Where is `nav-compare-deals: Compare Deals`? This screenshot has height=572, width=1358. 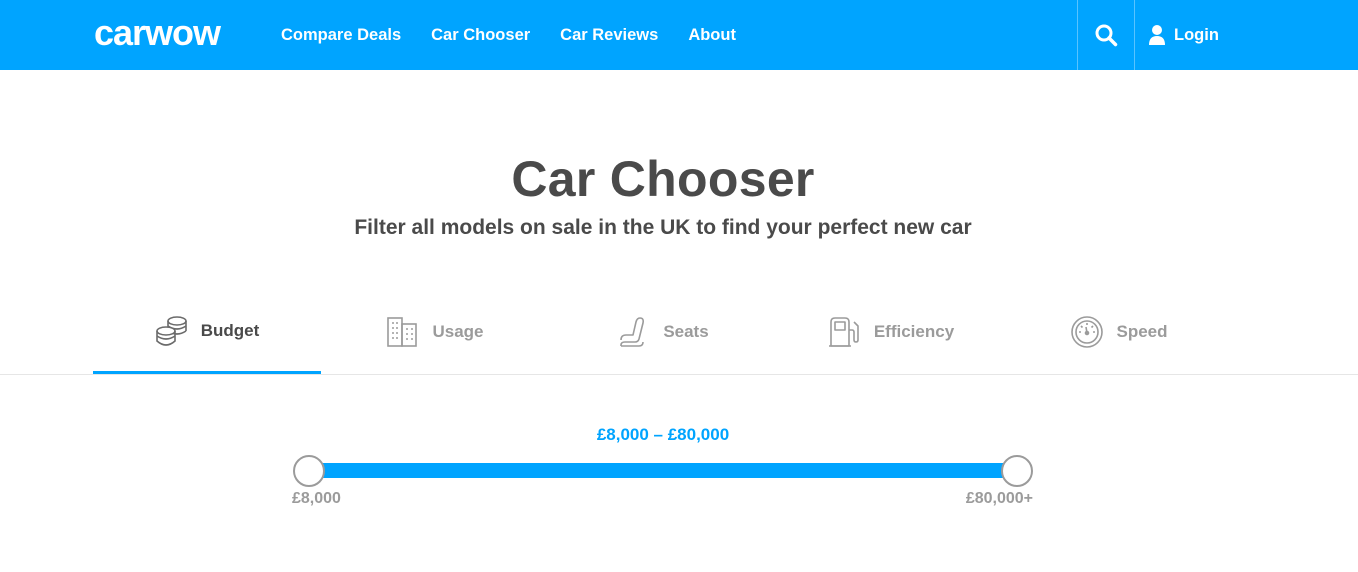
nav-compare-deals: Compare Deals is located at coordinates (341, 35).